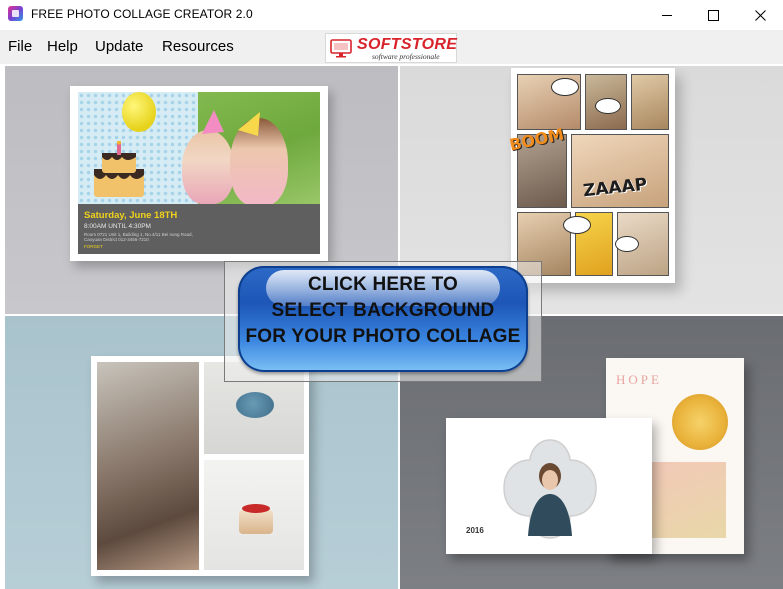 The width and height of the screenshot is (783, 589). I want to click on minimize-icon, so click(667, 15).